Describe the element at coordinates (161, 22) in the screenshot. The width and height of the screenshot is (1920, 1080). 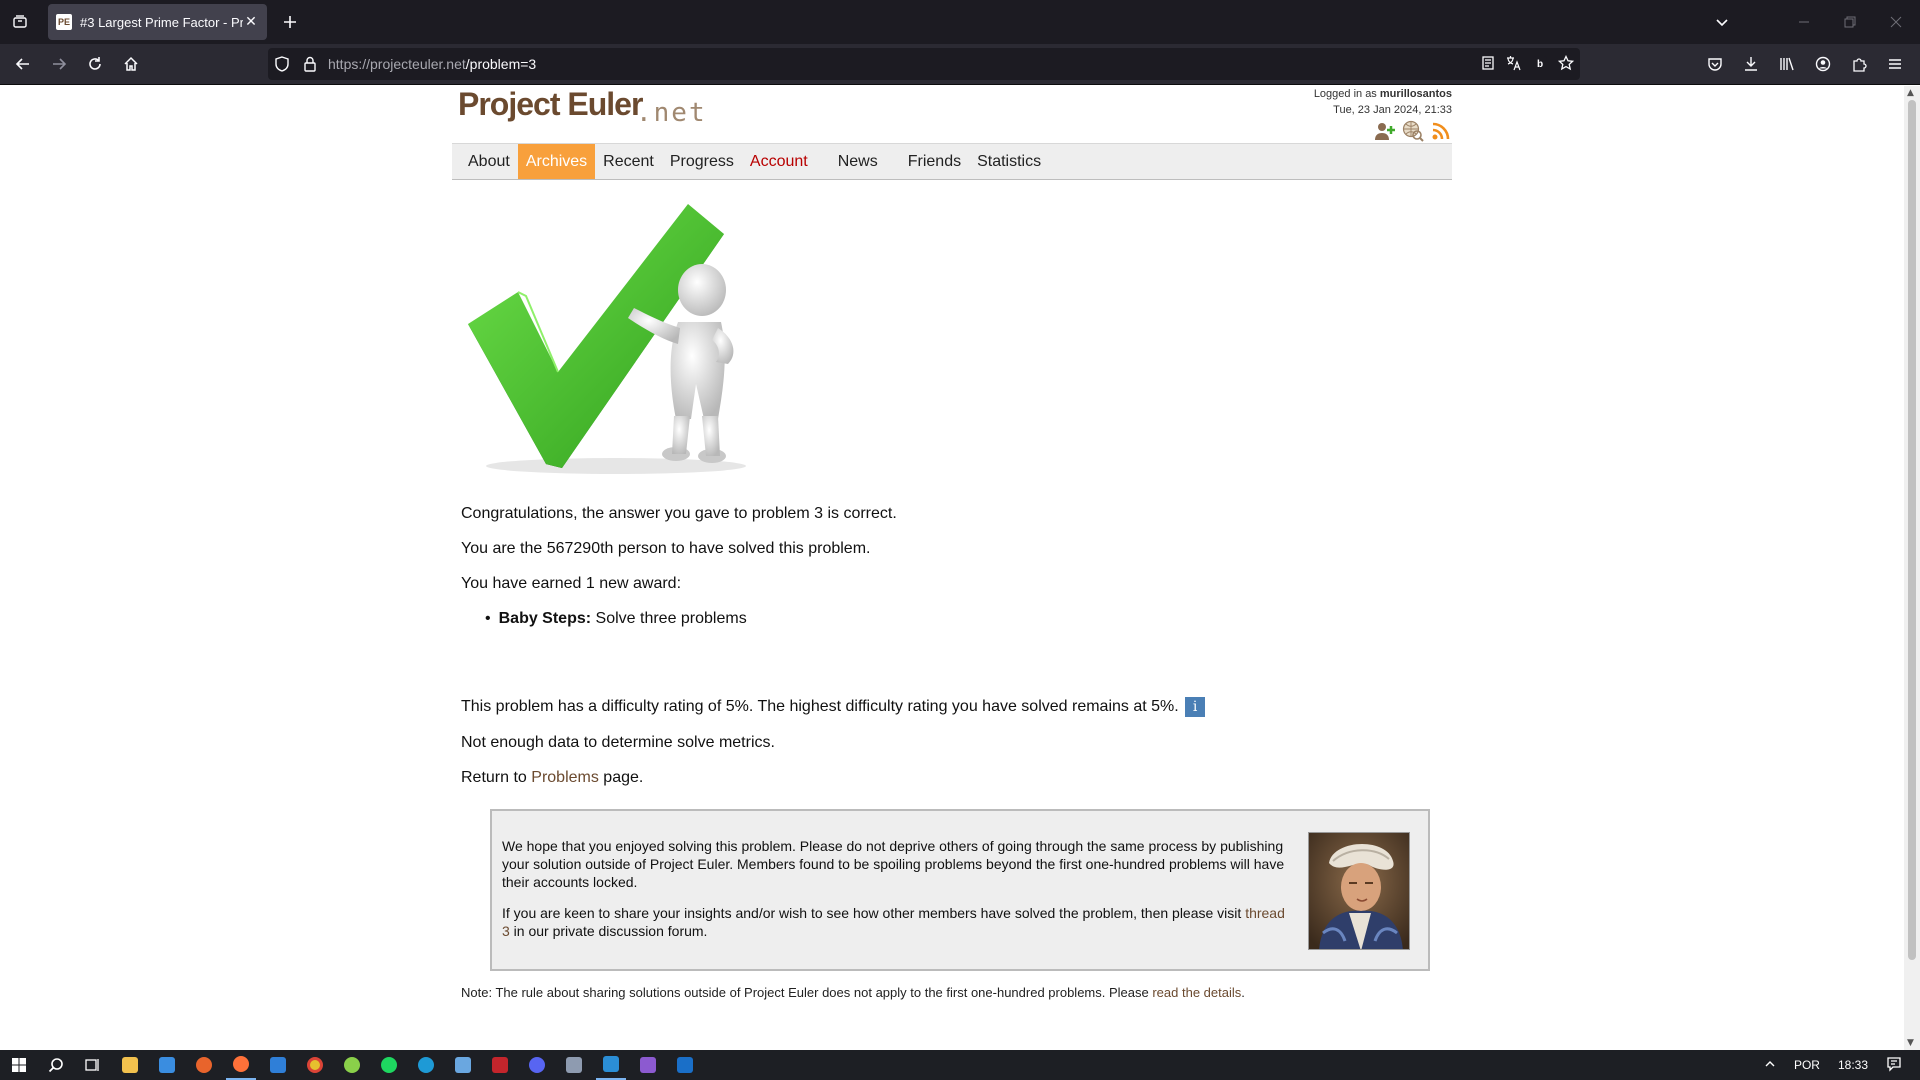
I see `tab-title: #3 Largest Prime Factor - Proje` at that location.